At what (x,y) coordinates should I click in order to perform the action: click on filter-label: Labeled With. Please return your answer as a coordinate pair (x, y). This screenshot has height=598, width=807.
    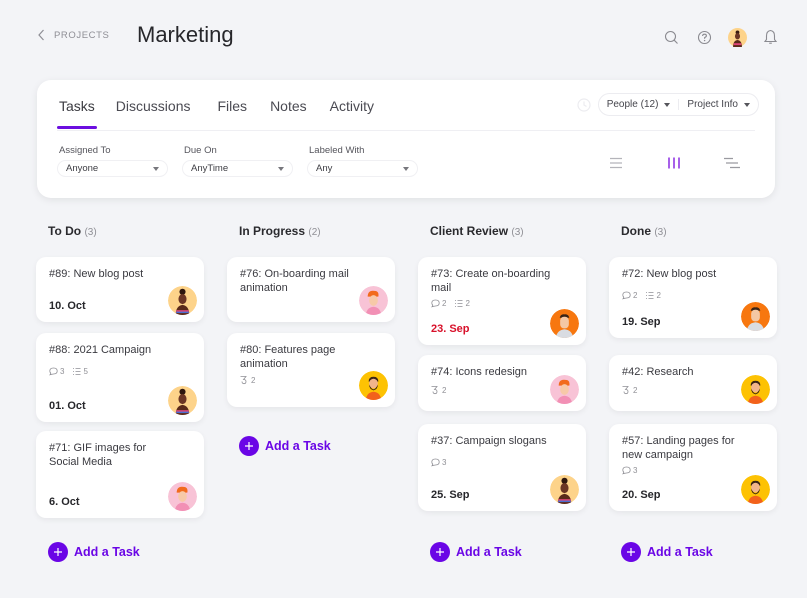
    Looking at the image, I should click on (337, 150).